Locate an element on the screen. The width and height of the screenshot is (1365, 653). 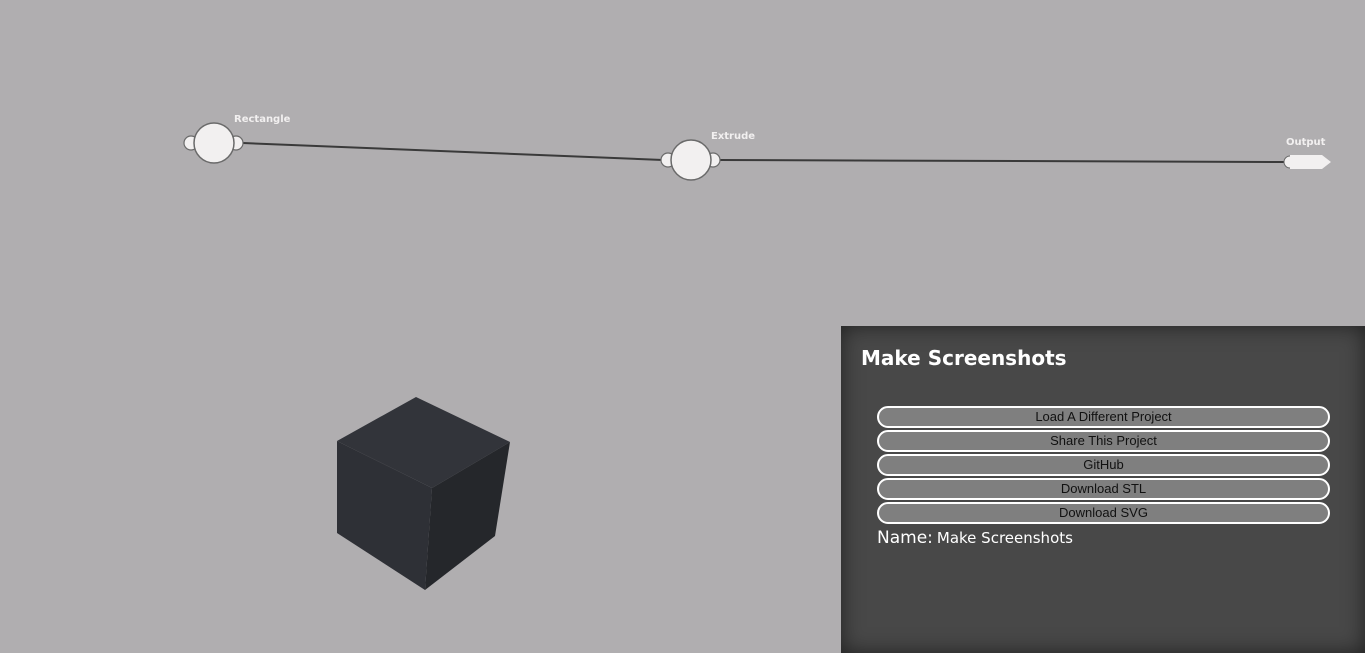
node-label-extrude: Extrude is located at coordinates (733, 136).